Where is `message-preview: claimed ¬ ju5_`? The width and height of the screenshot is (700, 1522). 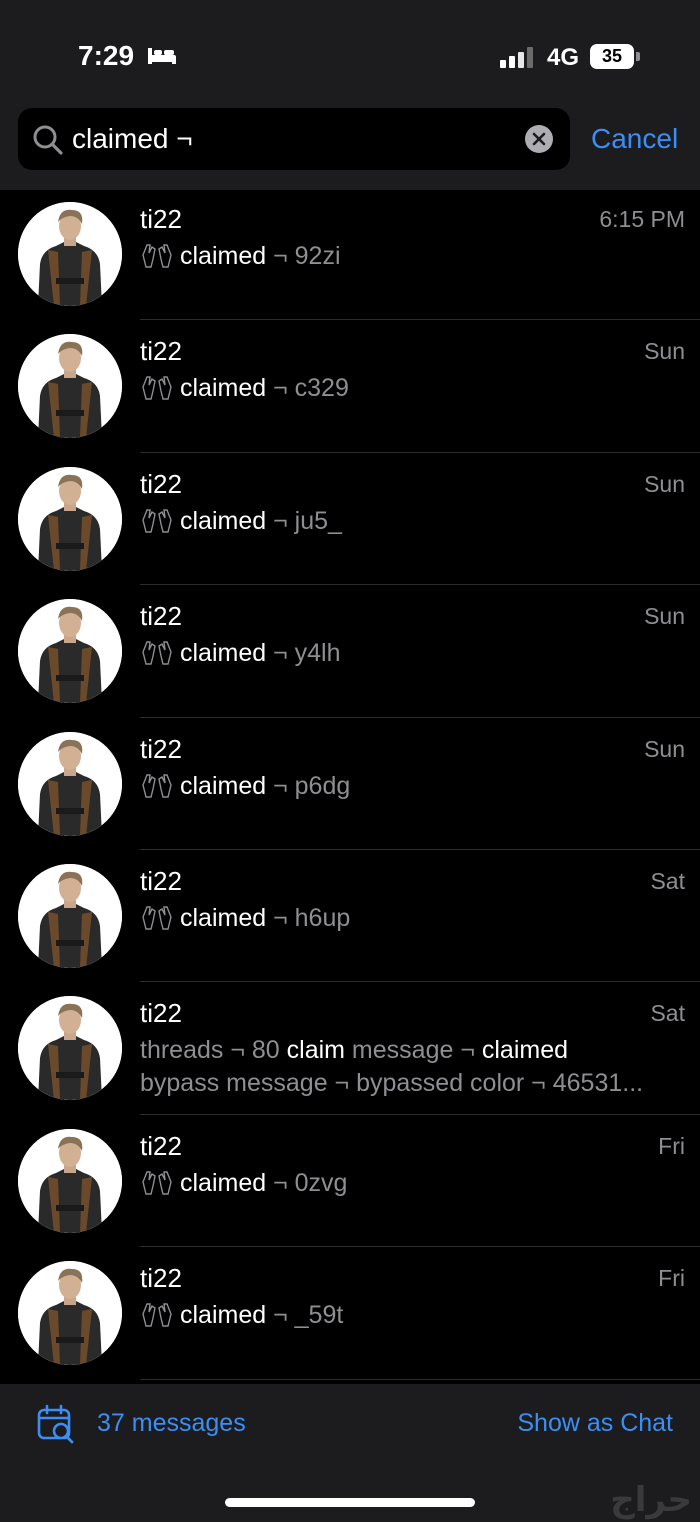
message-preview: claimed ¬ ju5_ is located at coordinates (412, 521).